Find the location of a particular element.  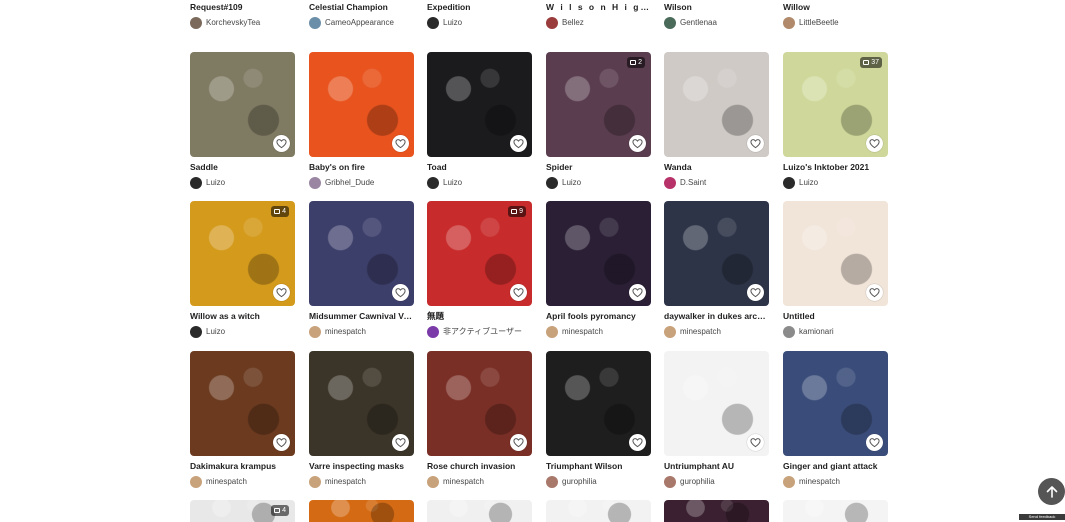

artwork-title: Ginger and giant attack is located at coordinates (835, 466).